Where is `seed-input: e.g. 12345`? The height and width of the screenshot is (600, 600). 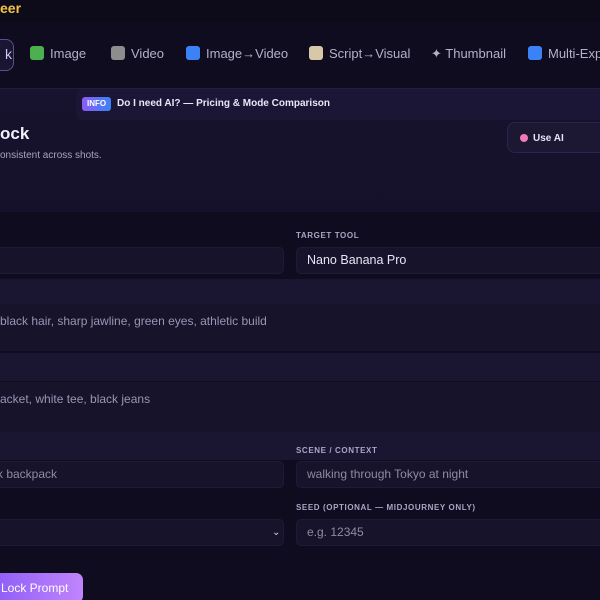 seed-input: e.g. 12345 is located at coordinates (448, 532).